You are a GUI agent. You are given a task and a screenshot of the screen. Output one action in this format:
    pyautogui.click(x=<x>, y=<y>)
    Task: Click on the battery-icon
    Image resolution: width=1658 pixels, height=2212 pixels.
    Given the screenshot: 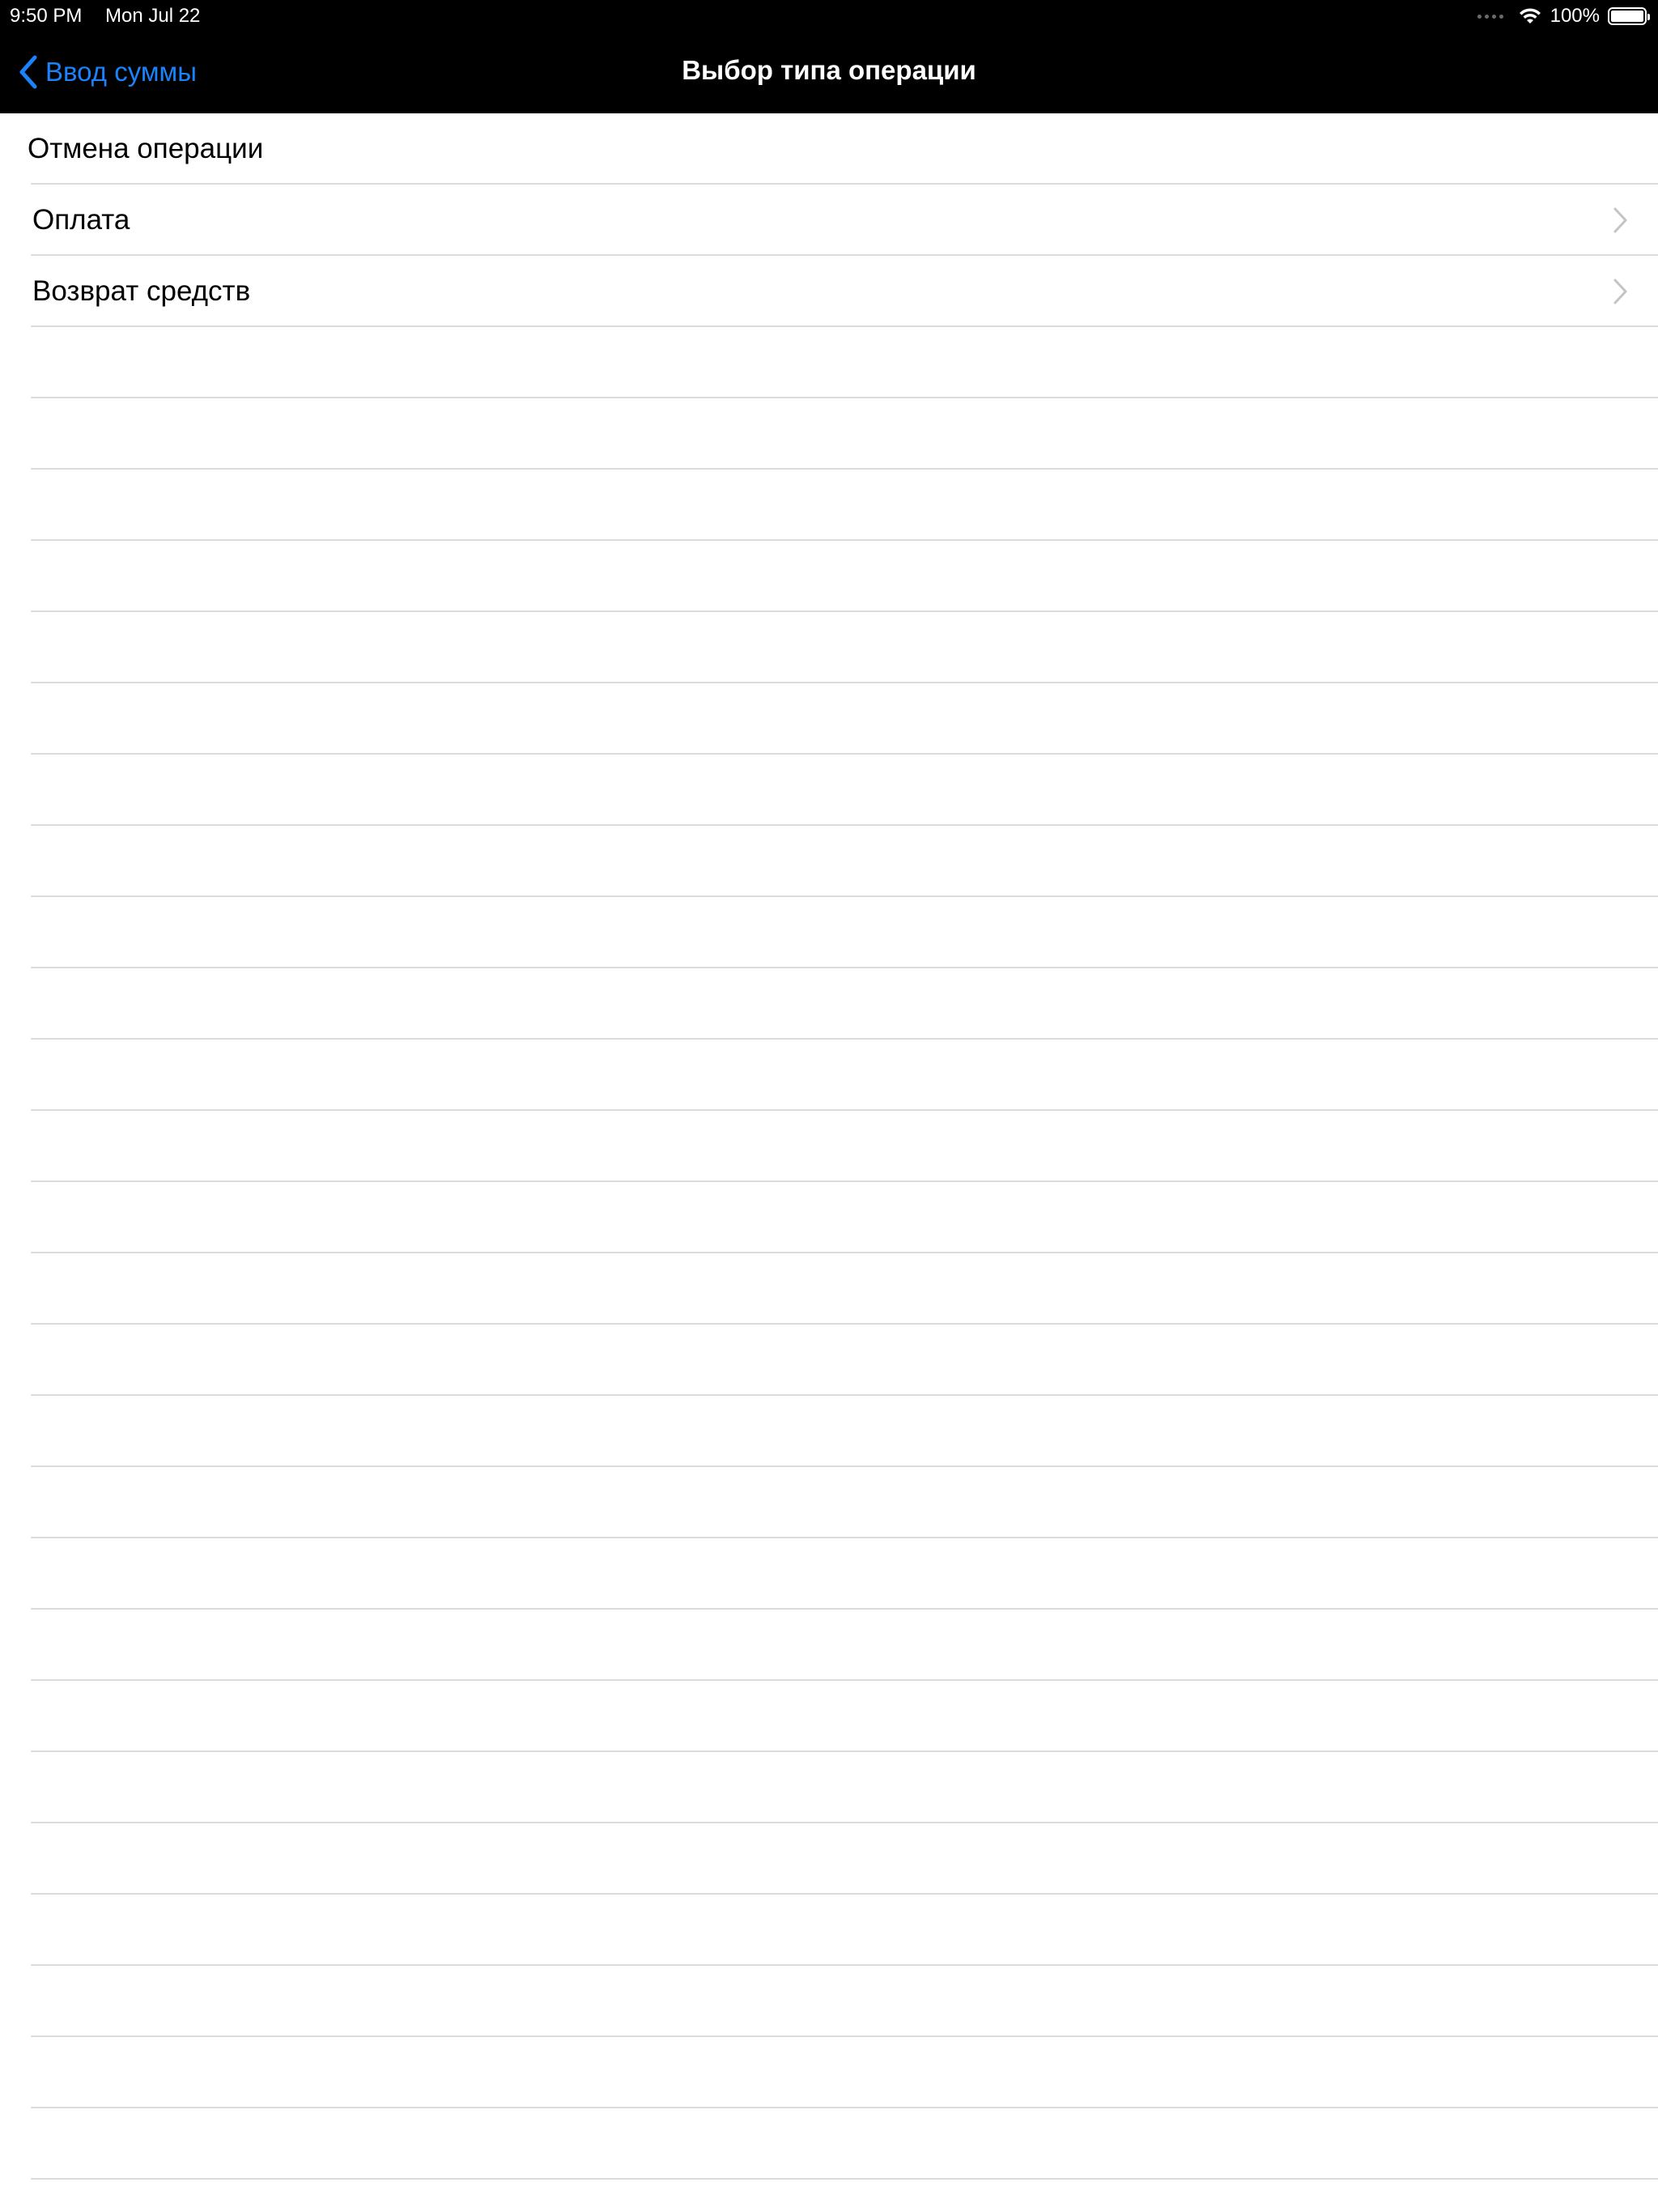 What is the action you would take?
    pyautogui.click(x=1629, y=16)
    